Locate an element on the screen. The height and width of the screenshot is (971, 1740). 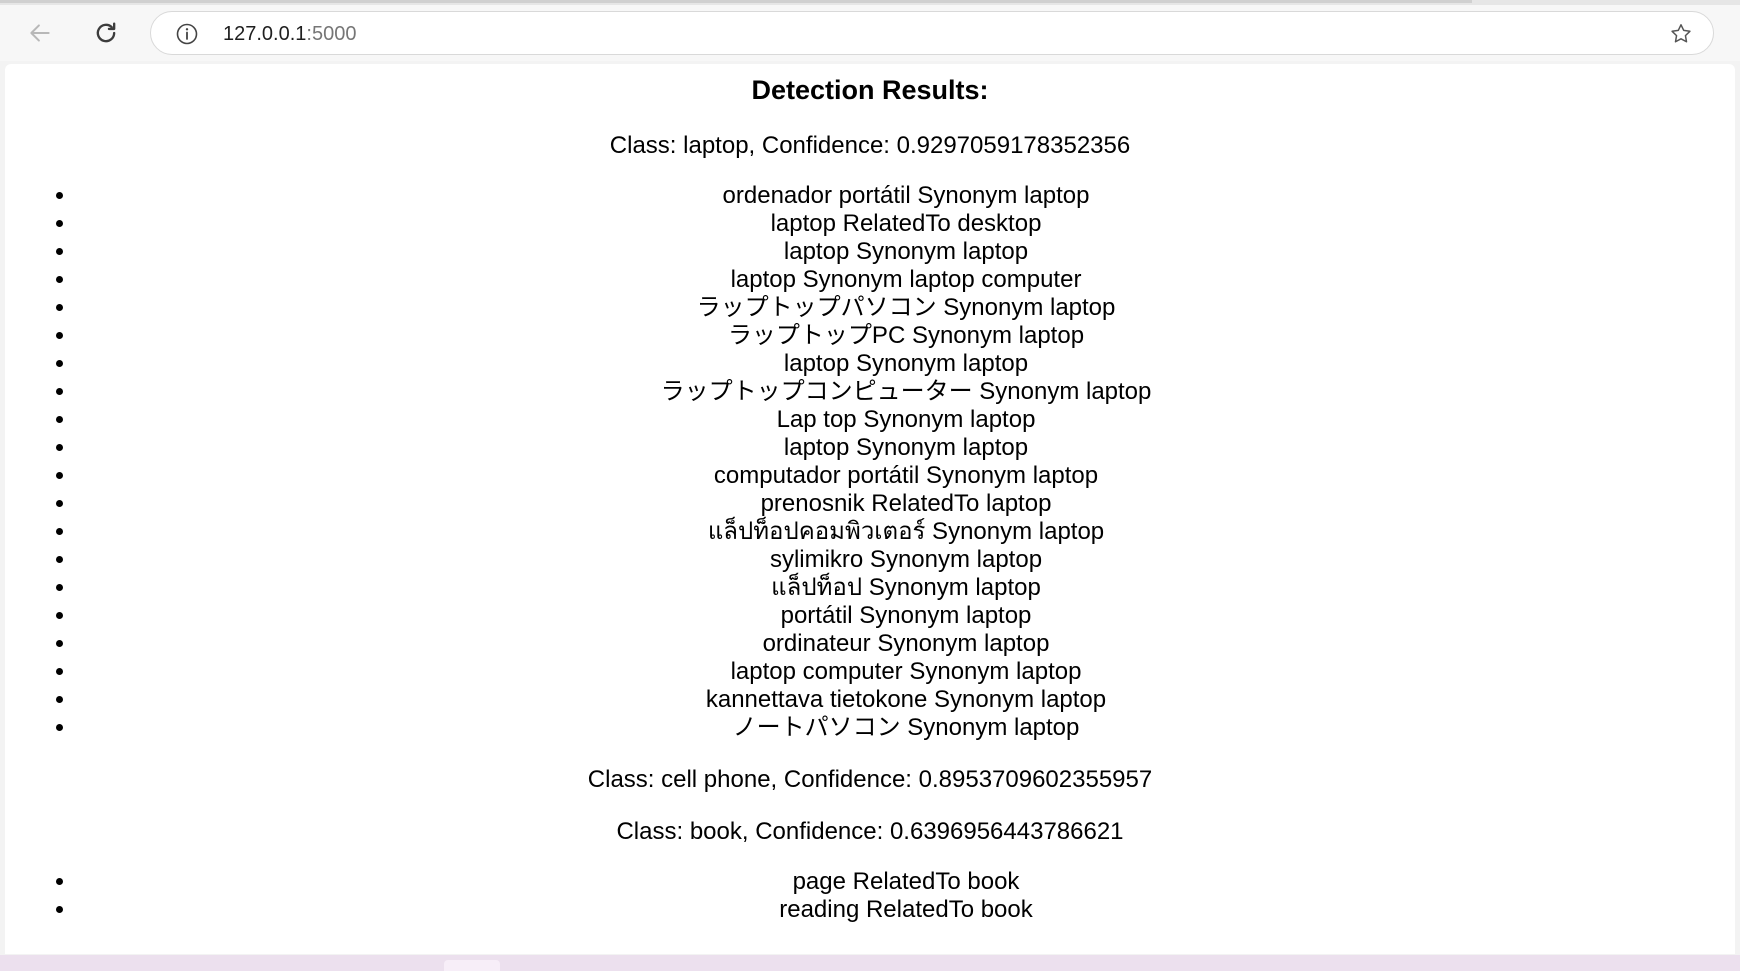
list-item: ラップトップPC Synonym laptop is located at coordinates (906, 336).